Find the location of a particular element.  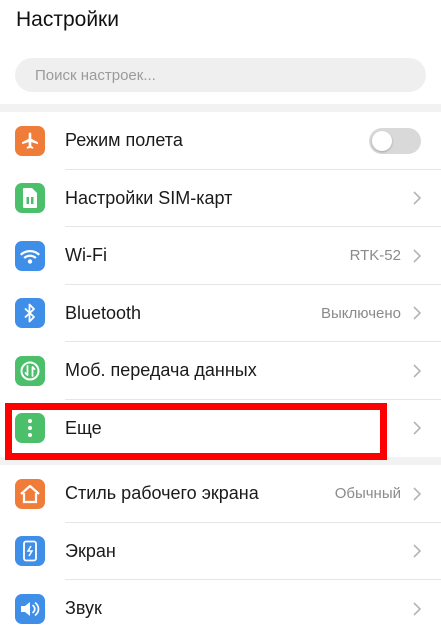

setting-label: Bluetooth is located at coordinates (103, 312).